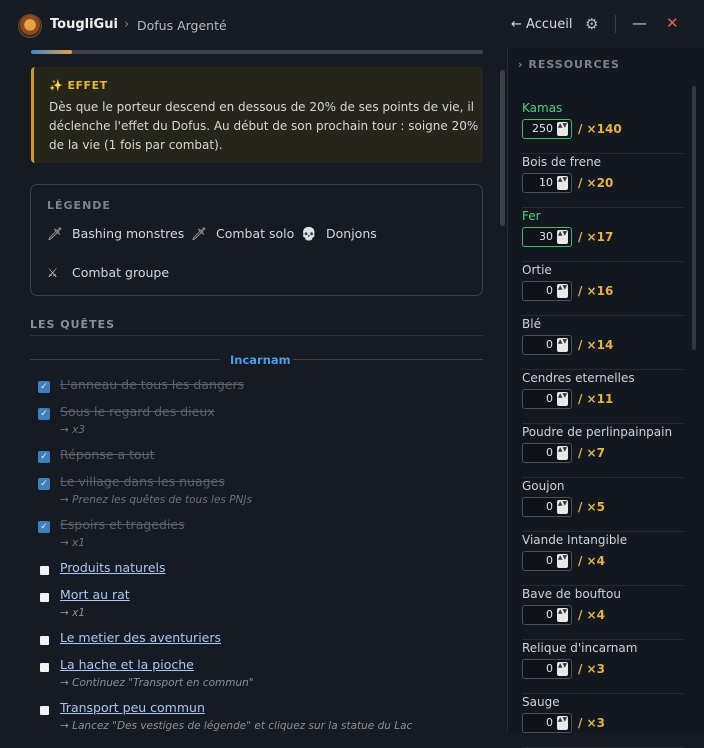 Image resolution: width=704 pixels, height=748 pixels. I want to click on resource-item: Blé 0 ▲▼ / ×14, so click(603, 343).